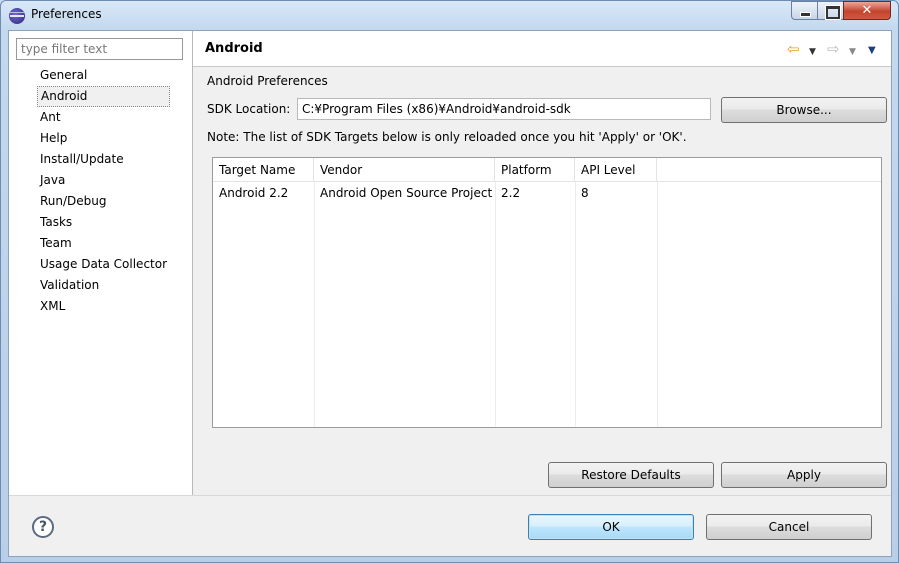 This screenshot has height=563, width=899. What do you see at coordinates (535, 170) in the screenshot?
I see `column-header-platform: Platform` at bounding box center [535, 170].